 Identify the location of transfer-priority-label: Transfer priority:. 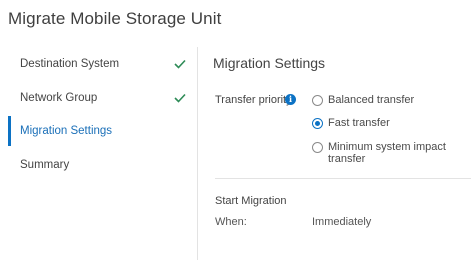
(255, 100).